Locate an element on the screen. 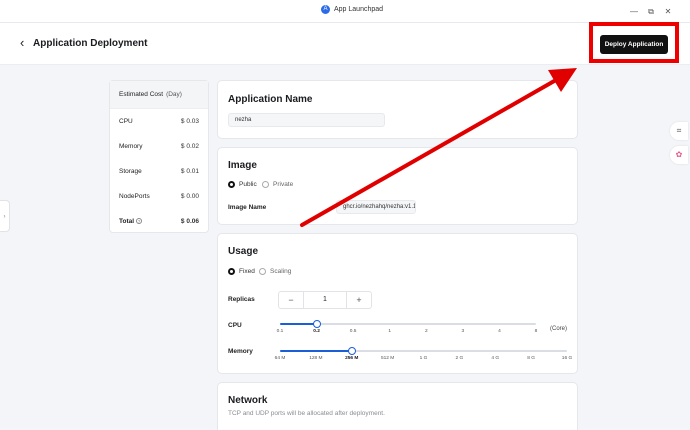 The image size is (690, 430). annotation-arrow is located at coordinates (438, 147).